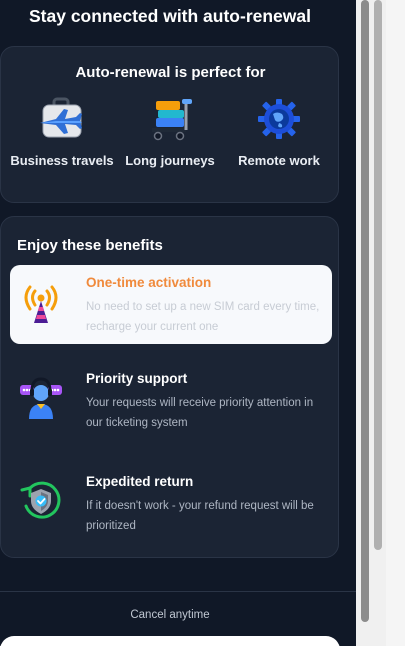 The width and height of the screenshot is (405, 646). Describe the element at coordinates (149, 282) in the screenshot. I see `benefit-title: One-time activation` at that location.